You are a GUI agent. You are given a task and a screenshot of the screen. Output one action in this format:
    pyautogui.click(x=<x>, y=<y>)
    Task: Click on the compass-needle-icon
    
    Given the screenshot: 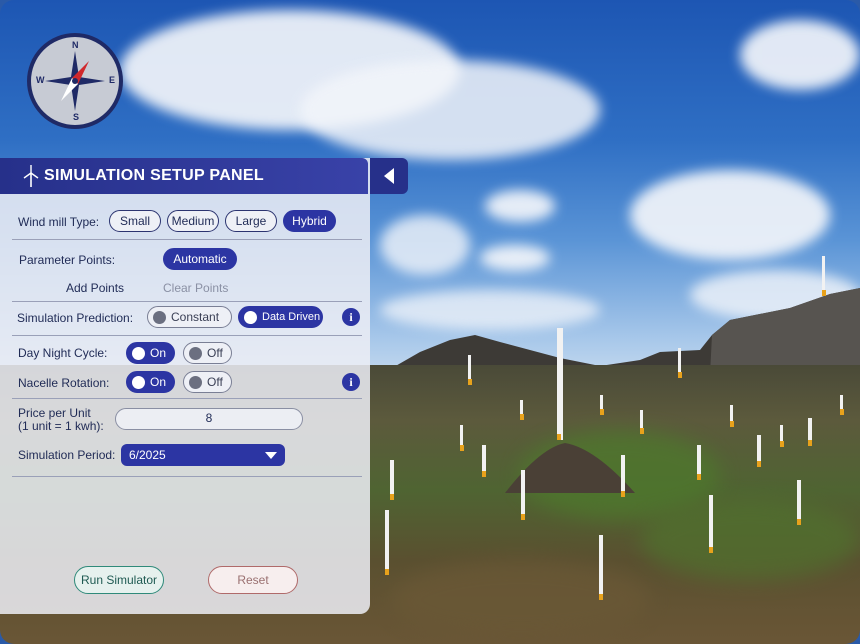 What is the action you would take?
    pyautogui.click(x=75, y=81)
    